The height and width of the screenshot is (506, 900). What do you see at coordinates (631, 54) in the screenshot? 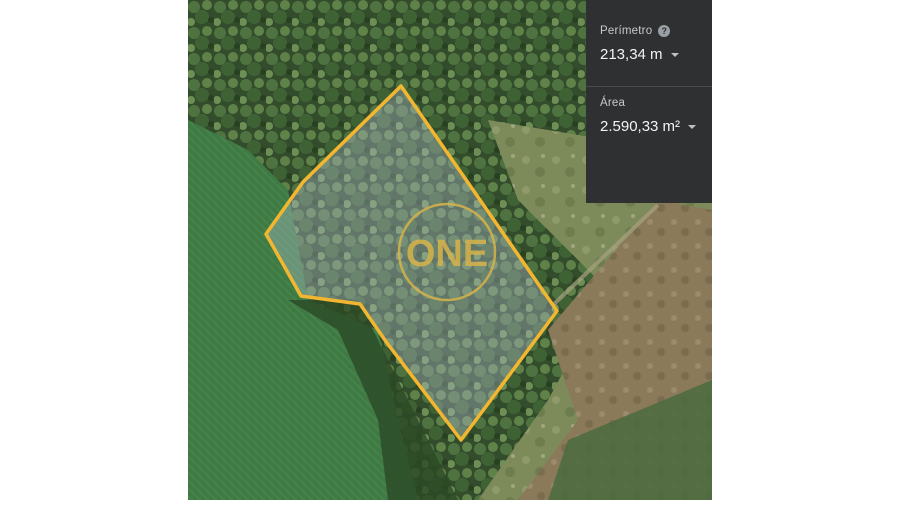
I see `perimeter-value: 213,34 m` at bounding box center [631, 54].